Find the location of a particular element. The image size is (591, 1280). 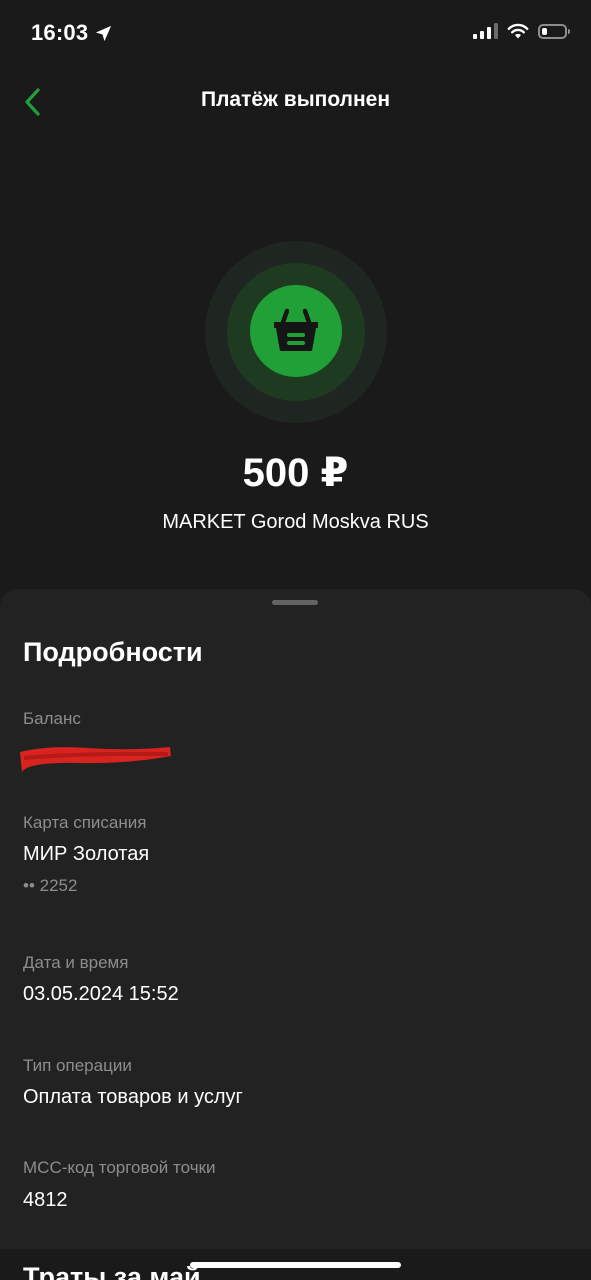

payment-amount: 500 ₽ is located at coordinates (295, 473).